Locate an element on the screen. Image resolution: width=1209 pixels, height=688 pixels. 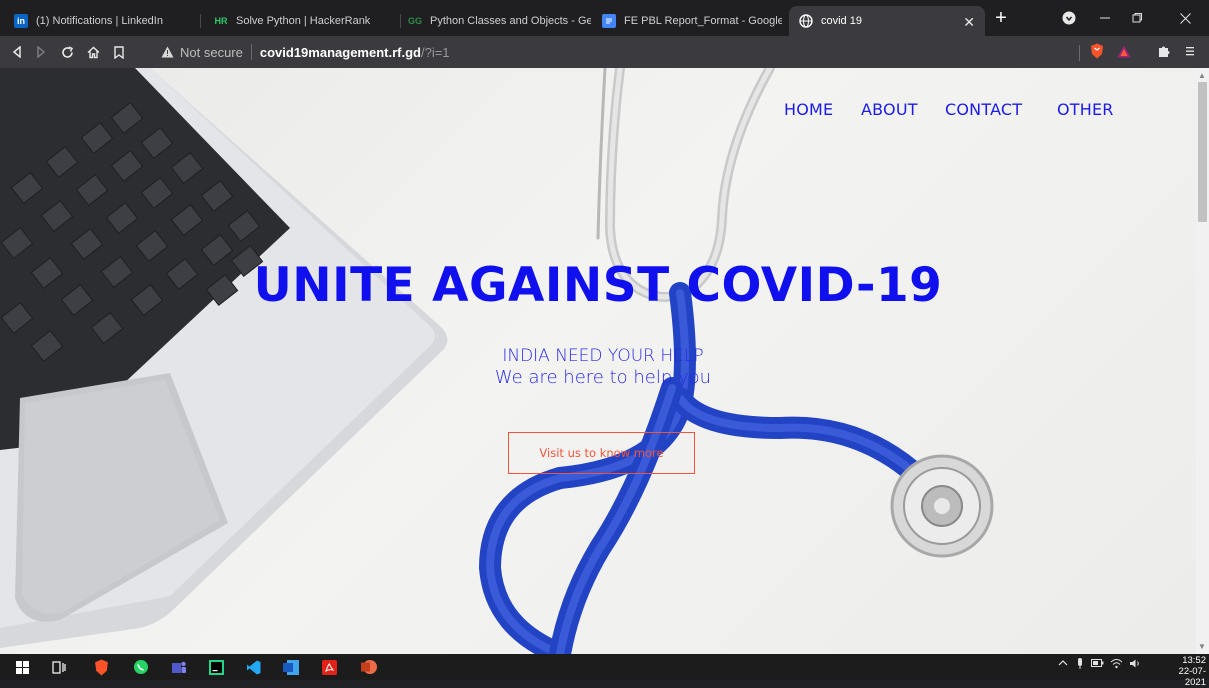
tab-covid19-active: covid 19 ✕ is located at coordinates (887, 21).